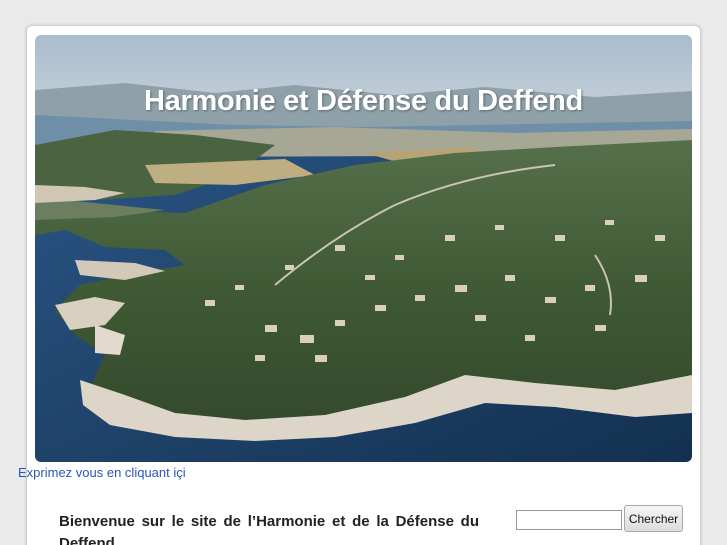 Image resolution: width=727 pixels, height=545 pixels. I want to click on search-input, so click(569, 520).